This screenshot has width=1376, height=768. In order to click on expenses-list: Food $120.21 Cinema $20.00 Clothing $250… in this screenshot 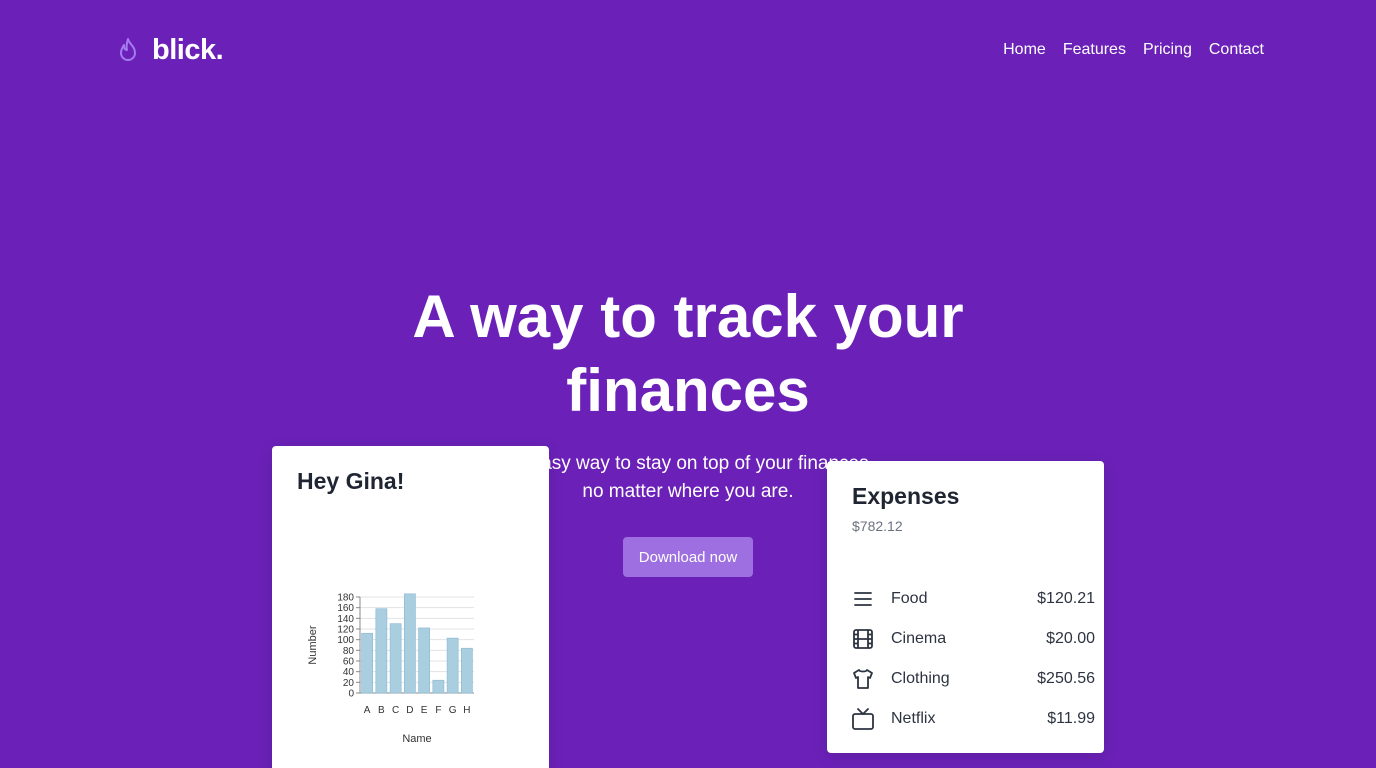, I will do `click(973, 659)`.